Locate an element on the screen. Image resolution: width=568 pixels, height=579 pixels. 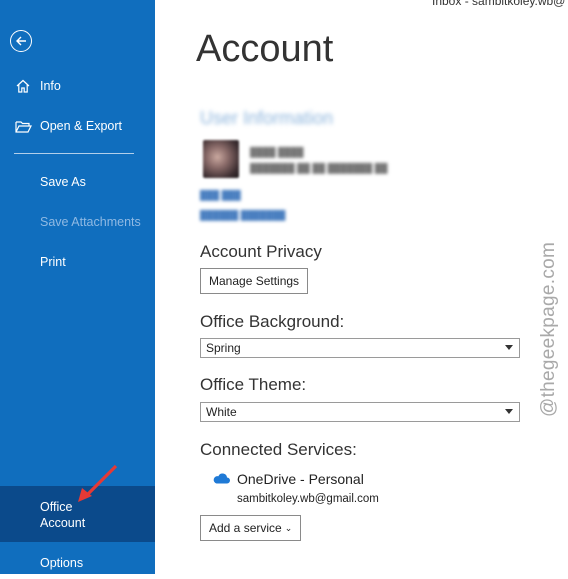
user-information-heading: User Information is located at coordinates (267, 118).